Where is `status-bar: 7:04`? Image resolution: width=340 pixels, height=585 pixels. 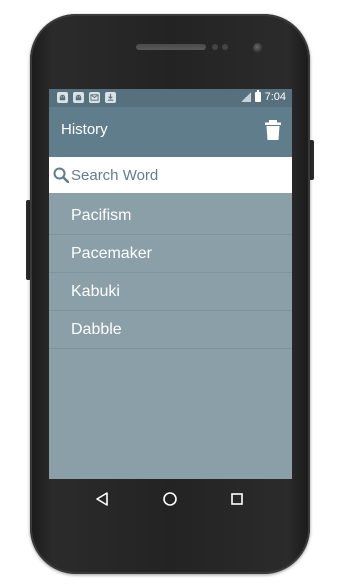
status-bar: 7:04 is located at coordinates (170, 98).